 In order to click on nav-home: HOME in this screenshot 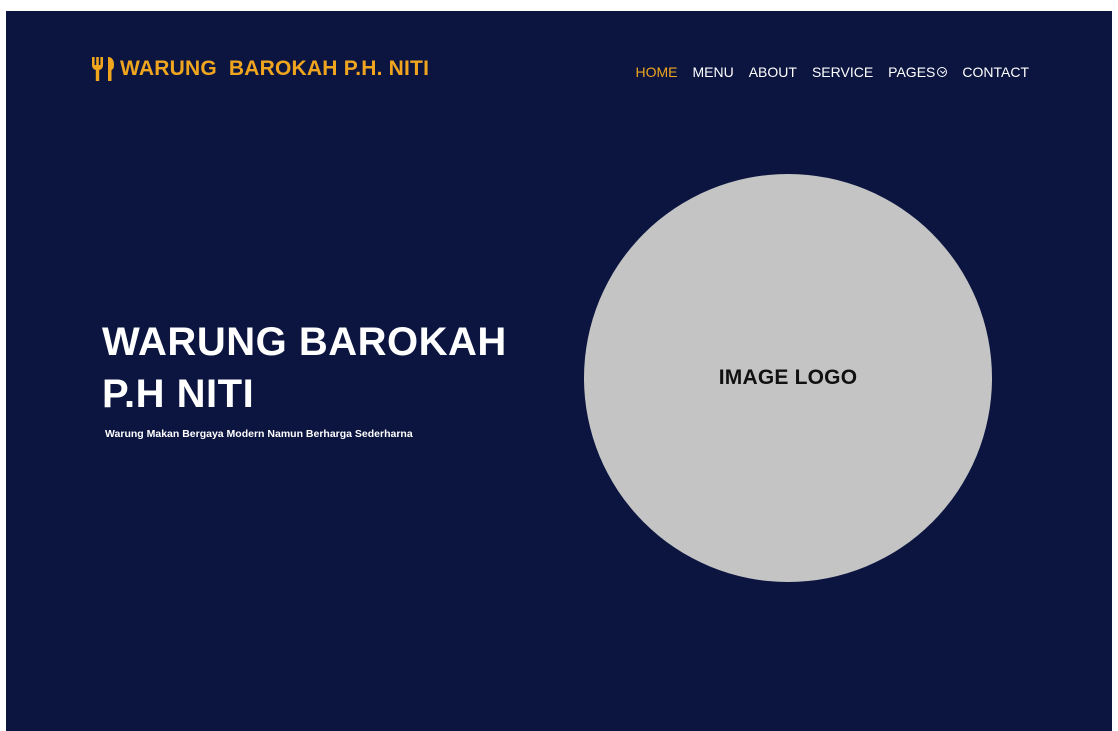, I will do `click(656, 72)`.